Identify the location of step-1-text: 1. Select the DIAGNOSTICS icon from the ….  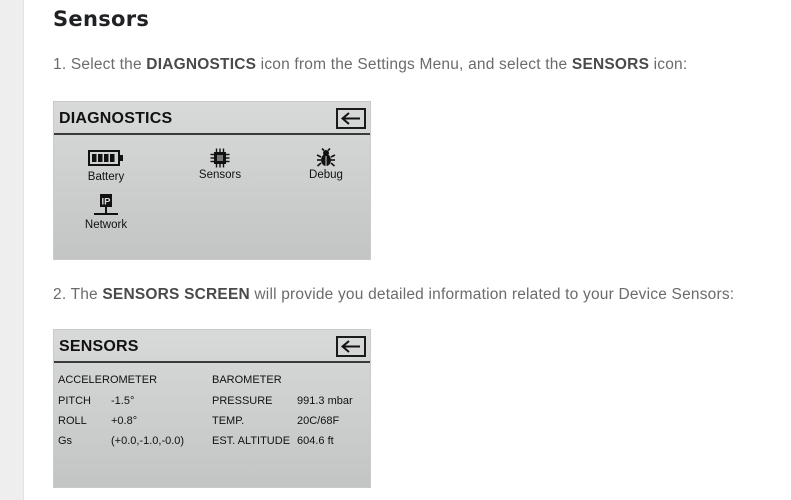
(370, 65).